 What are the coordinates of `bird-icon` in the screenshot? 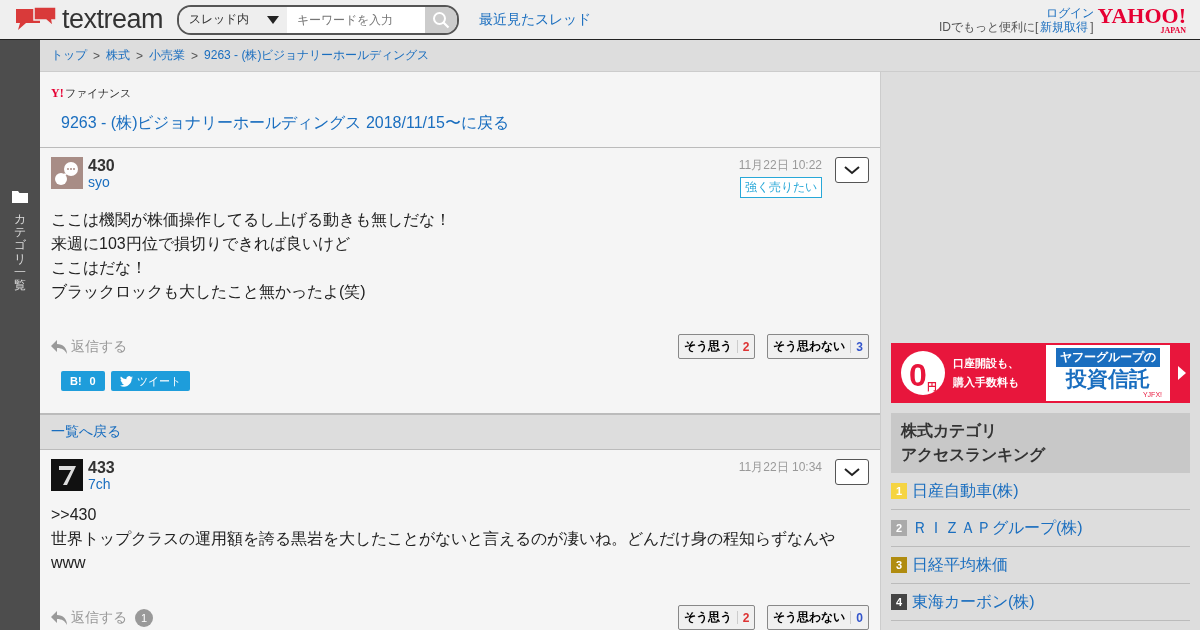 It's located at (126, 381).